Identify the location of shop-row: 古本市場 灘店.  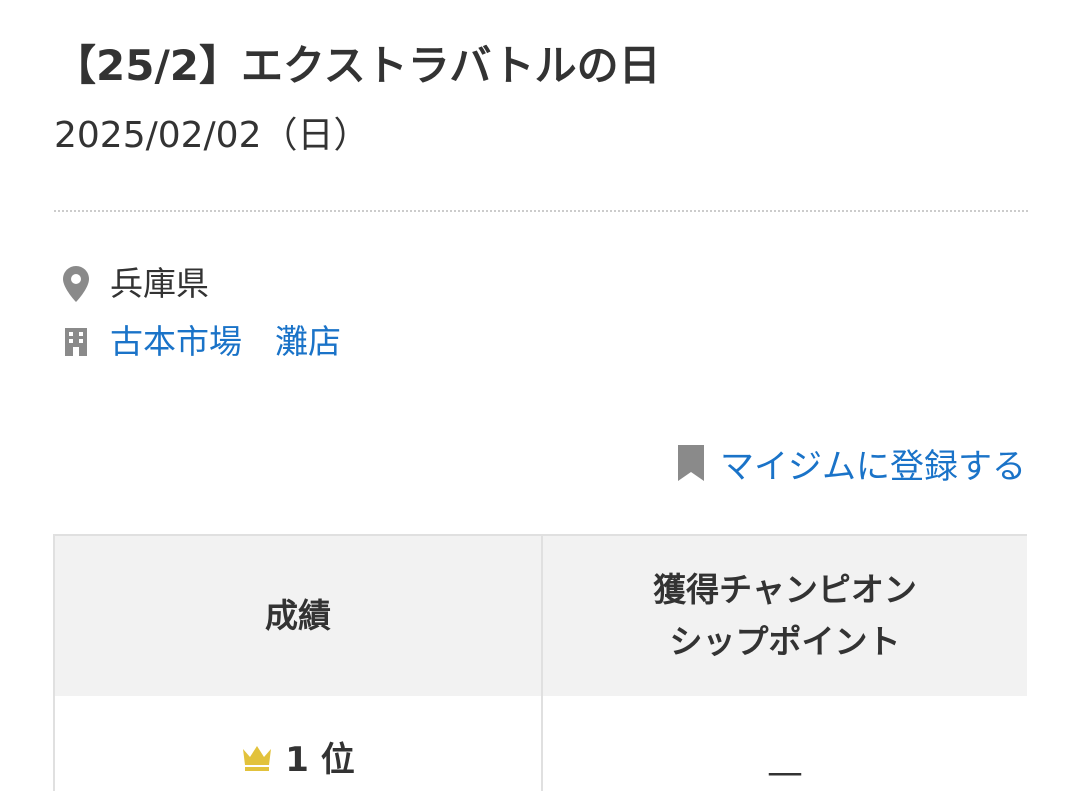
(200, 342).